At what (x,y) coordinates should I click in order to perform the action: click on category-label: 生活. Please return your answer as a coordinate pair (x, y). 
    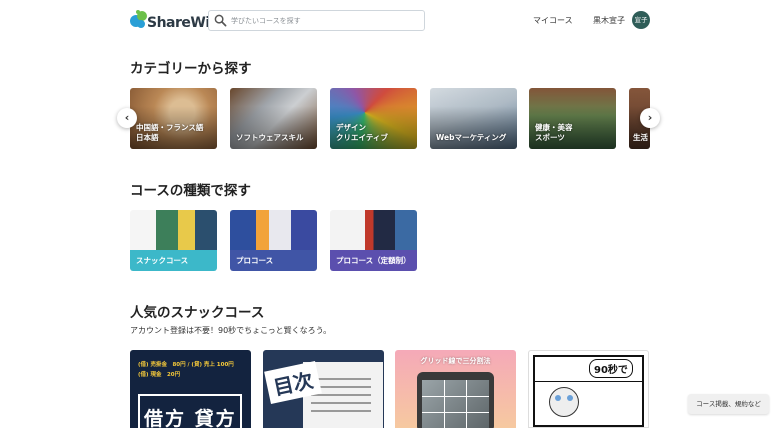
    Looking at the image, I should click on (640, 137).